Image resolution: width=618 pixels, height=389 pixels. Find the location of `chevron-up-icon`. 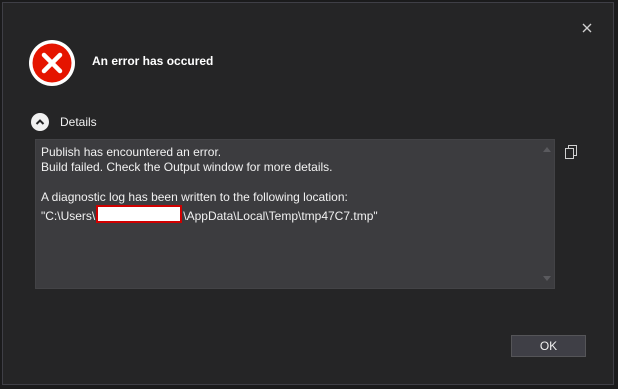

chevron-up-icon is located at coordinates (40, 122).